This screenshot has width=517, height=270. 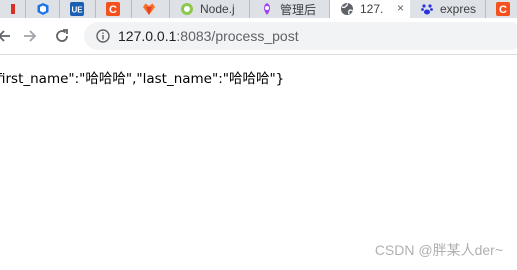 I want to click on tab-title: 127., so click(x=372, y=9).